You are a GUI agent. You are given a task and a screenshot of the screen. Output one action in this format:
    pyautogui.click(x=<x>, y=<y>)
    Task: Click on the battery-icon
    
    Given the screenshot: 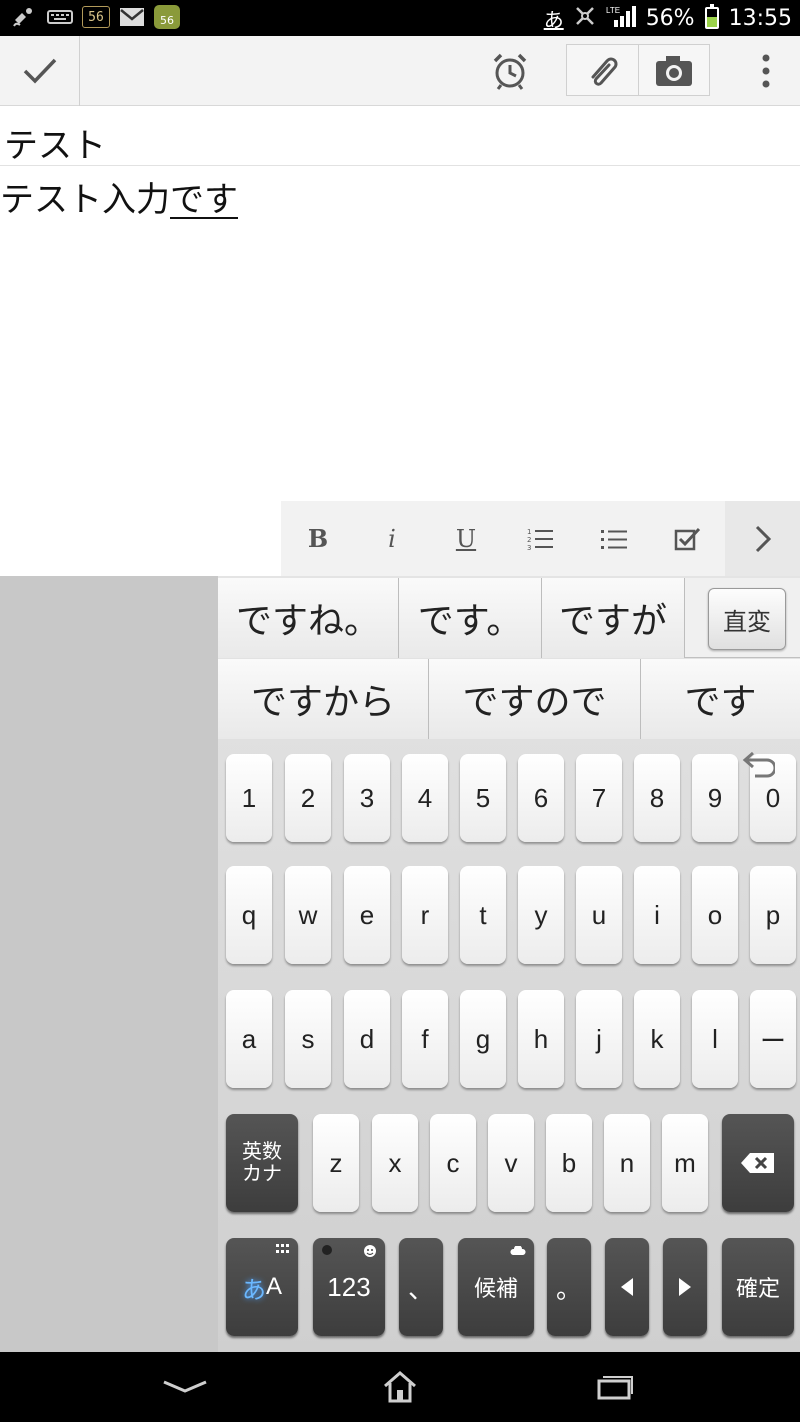 What is the action you would take?
    pyautogui.click(x=711, y=16)
    